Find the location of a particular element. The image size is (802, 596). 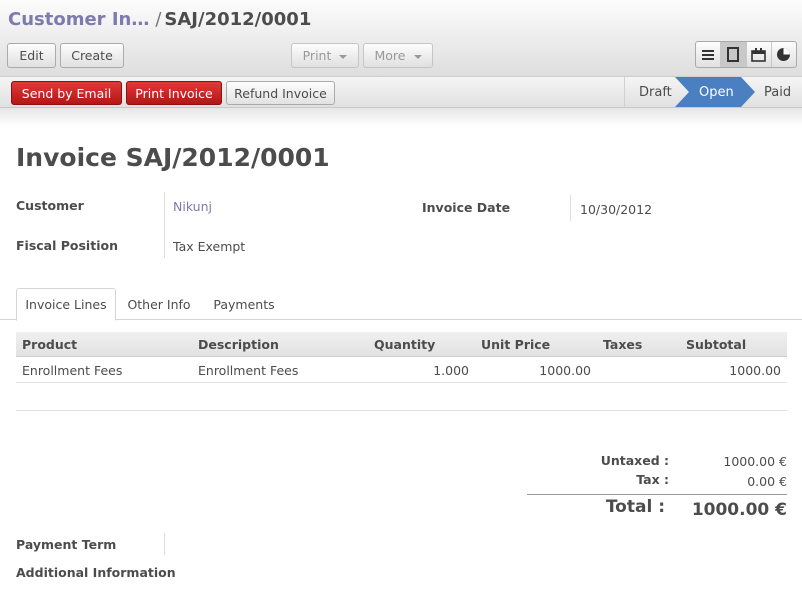

refund-invoice-label: Refund Invoice is located at coordinates (280, 93).